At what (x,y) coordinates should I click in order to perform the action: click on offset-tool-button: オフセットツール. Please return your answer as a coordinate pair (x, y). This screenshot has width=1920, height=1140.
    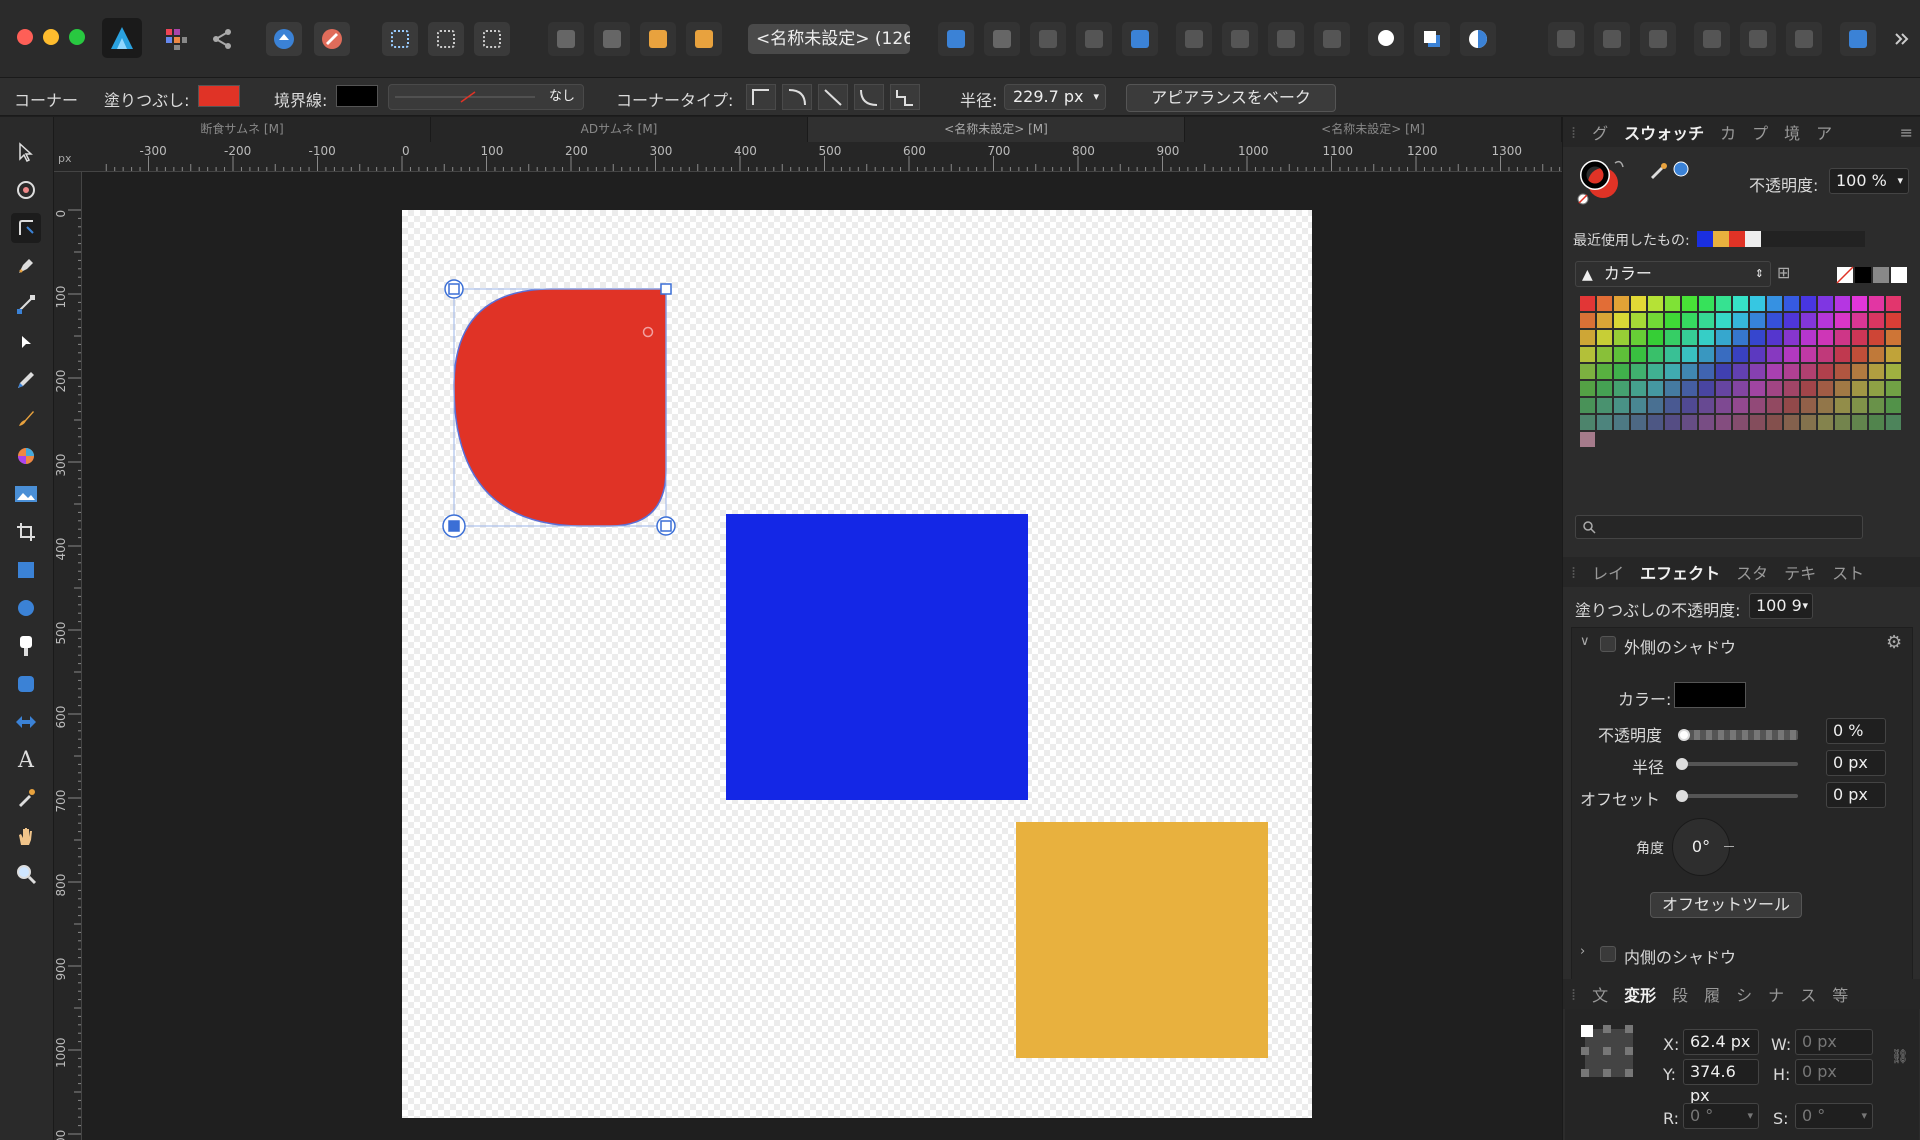
    Looking at the image, I should click on (1726, 905).